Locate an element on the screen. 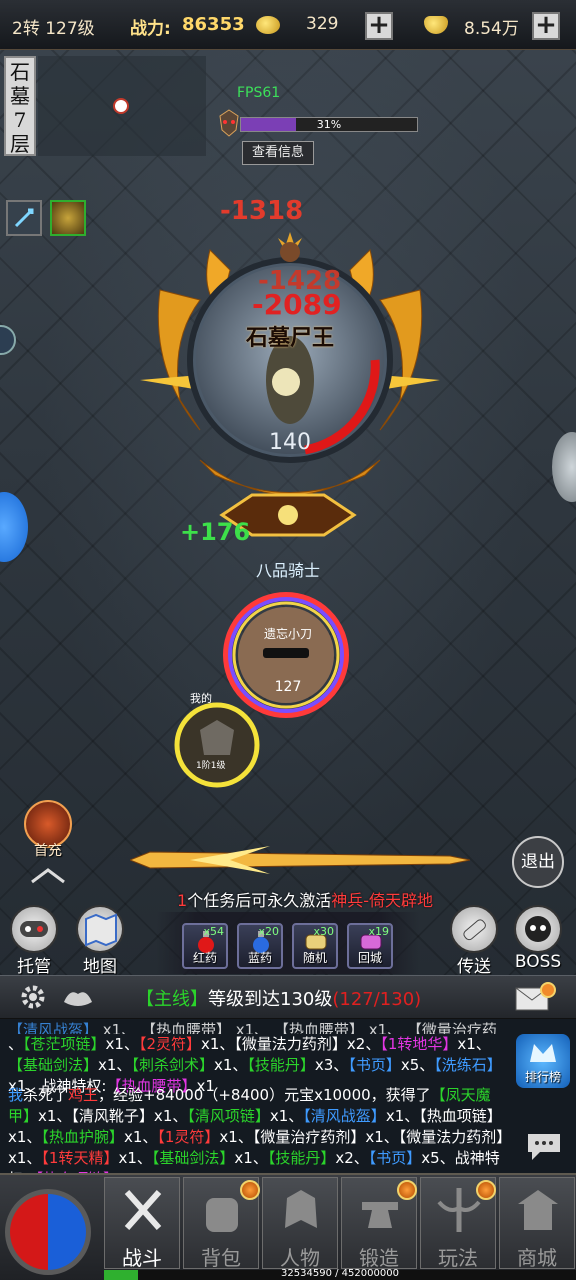 The height and width of the screenshot is (1280, 576). random-scroll-label: 随机 is located at coordinates (314, 958).